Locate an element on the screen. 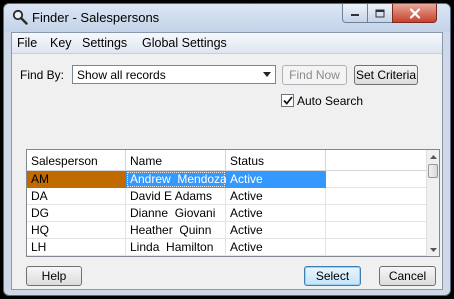 This screenshot has width=454, height=299. scroll-thumb is located at coordinates (433, 171).